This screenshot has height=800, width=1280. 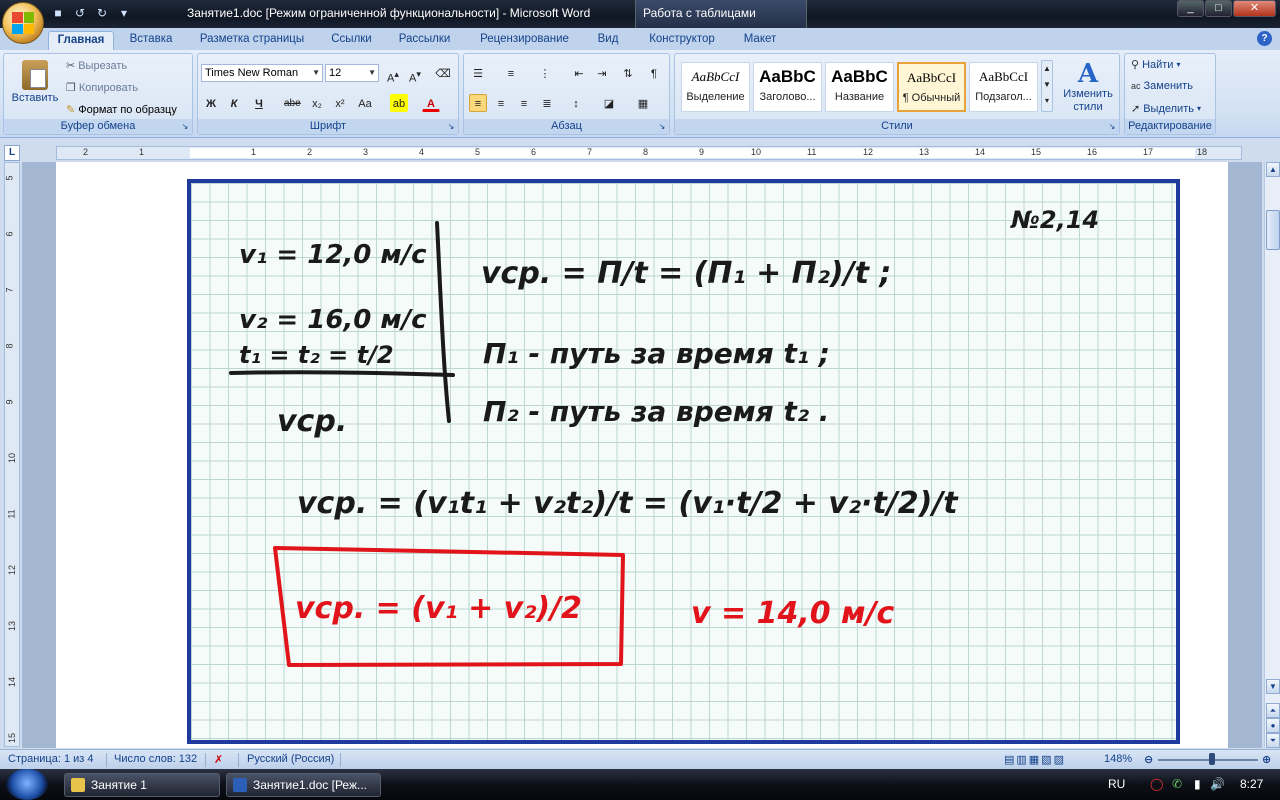 I want to click on change-case-button: Aa, so click(x=365, y=103).